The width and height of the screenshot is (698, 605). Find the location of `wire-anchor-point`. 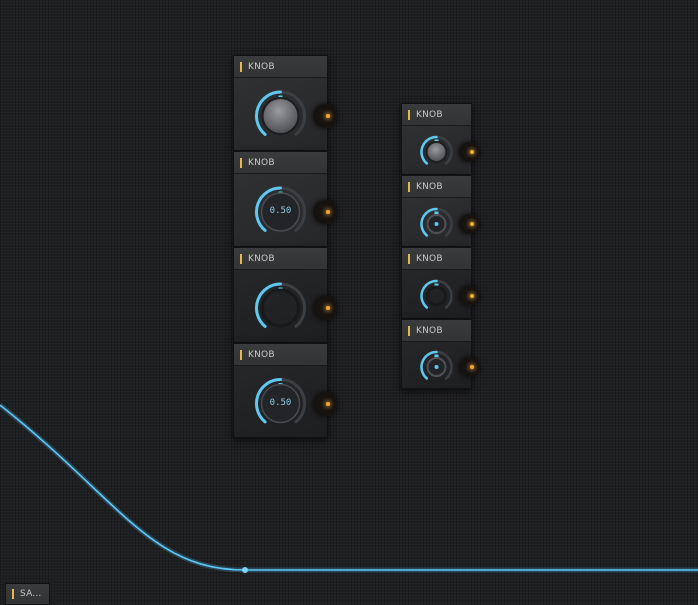

wire-anchor-point is located at coordinates (245, 570).